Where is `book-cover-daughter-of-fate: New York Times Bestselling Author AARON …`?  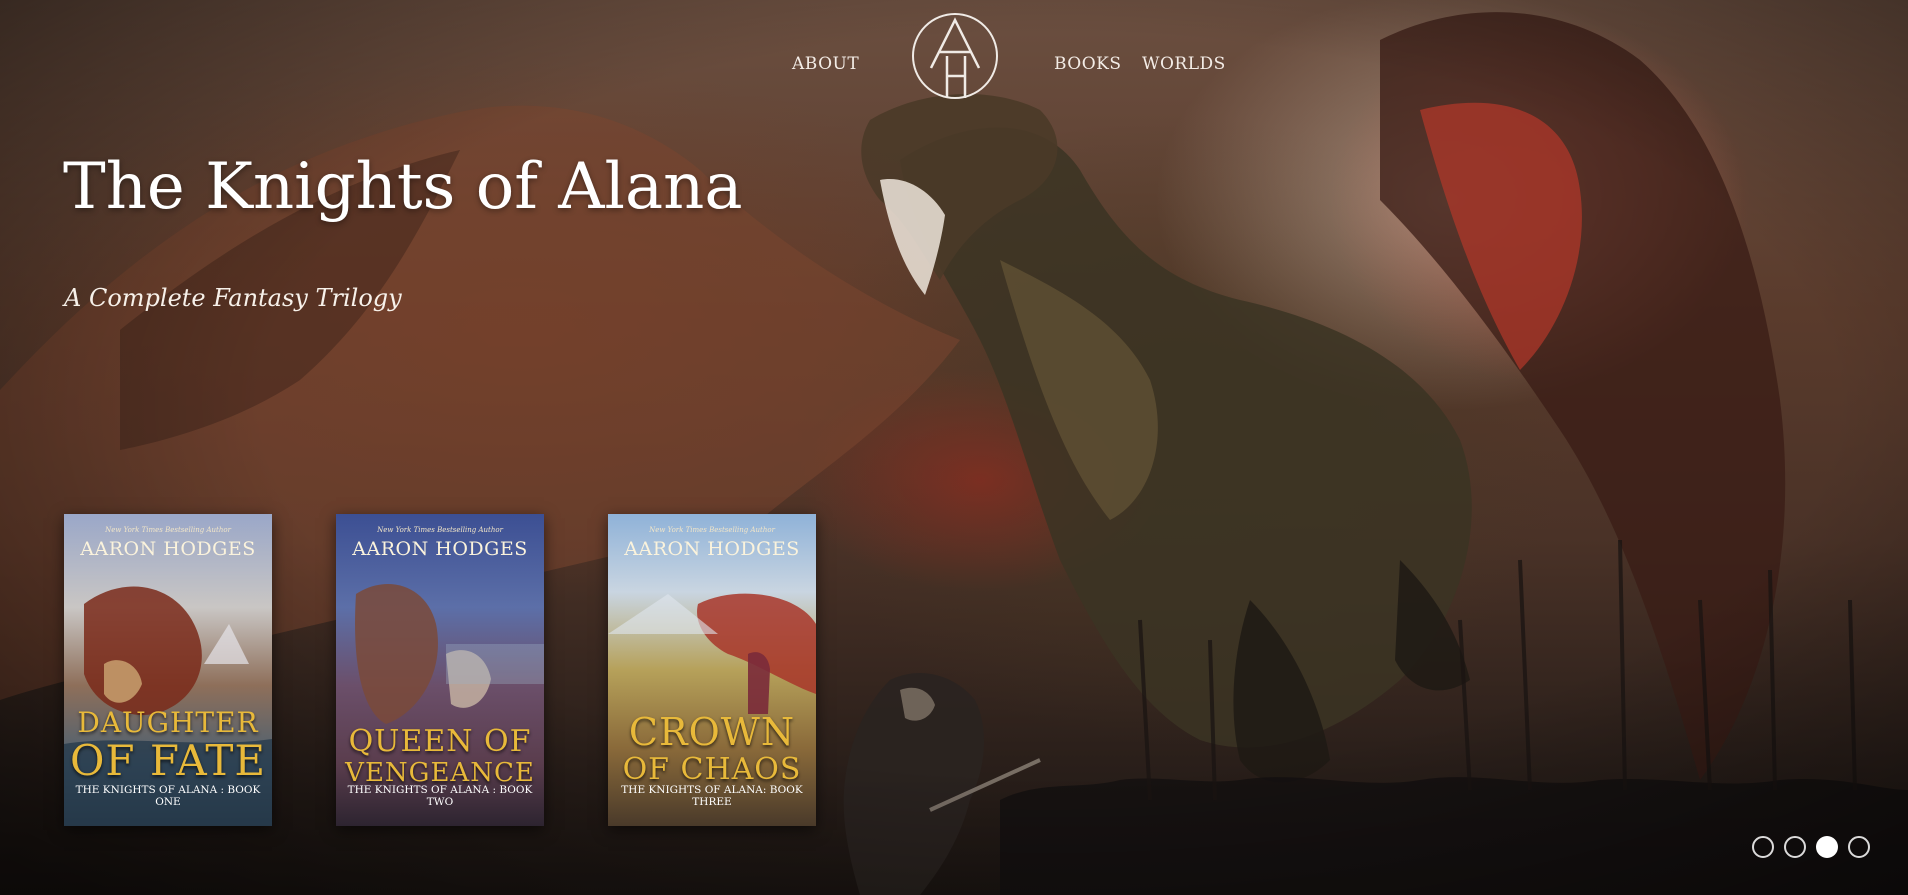
book-cover-daughter-of-fate: New York Times Bestselling Author AARON … is located at coordinates (168, 670).